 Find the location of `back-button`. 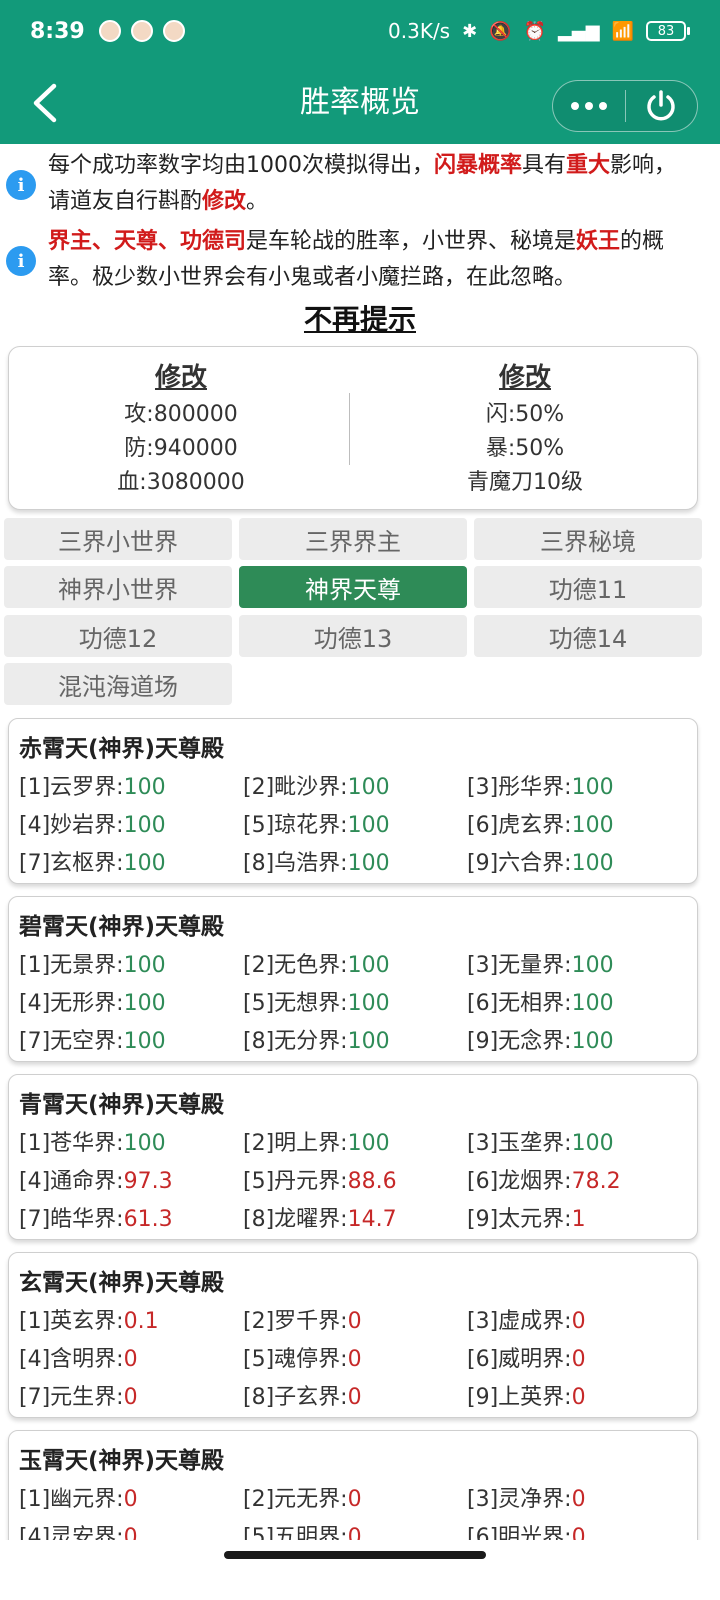

back-button is located at coordinates (45, 103).